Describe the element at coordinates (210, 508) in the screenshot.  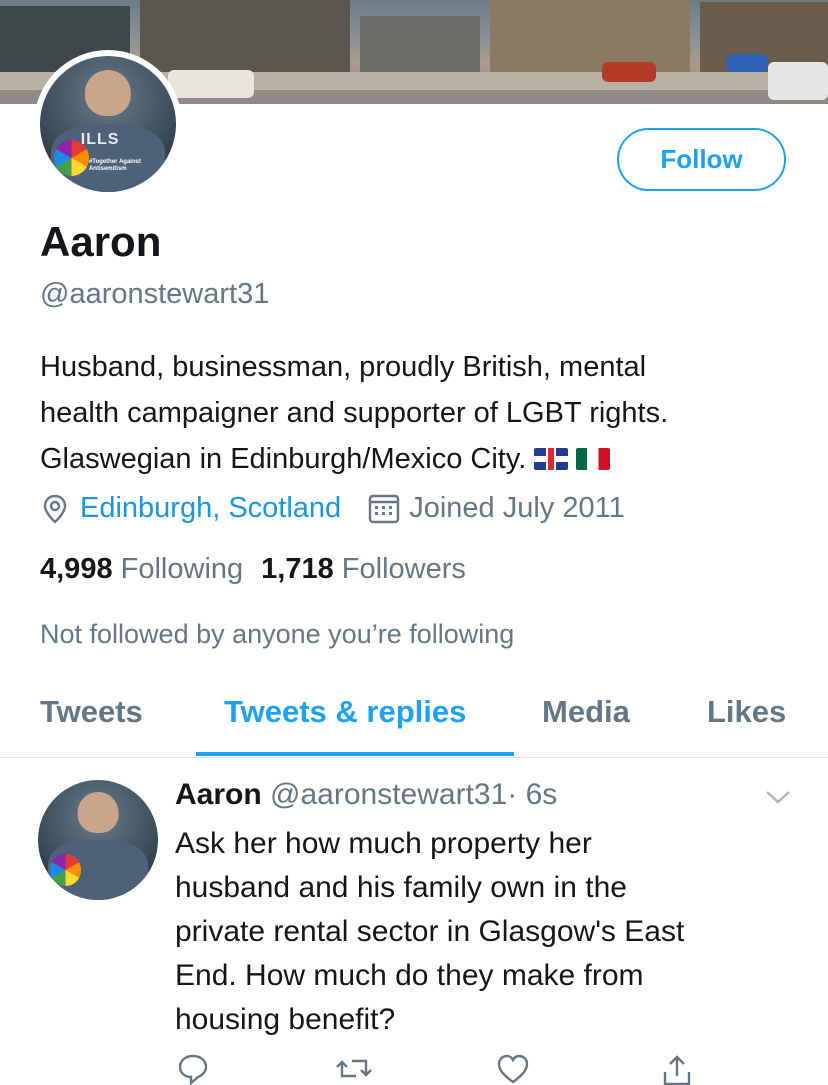
I see `location-link: Edinburgh, Scotland` at that location.